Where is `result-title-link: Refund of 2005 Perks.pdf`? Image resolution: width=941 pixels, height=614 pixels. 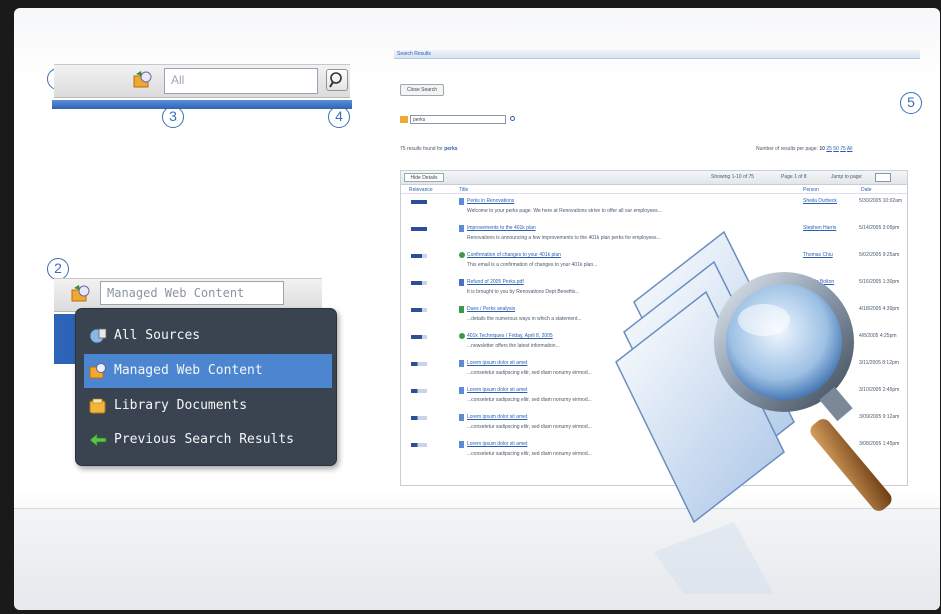
result-title-link: Refund of 2005 Perks.pdf is located at coordinates (495, 282).